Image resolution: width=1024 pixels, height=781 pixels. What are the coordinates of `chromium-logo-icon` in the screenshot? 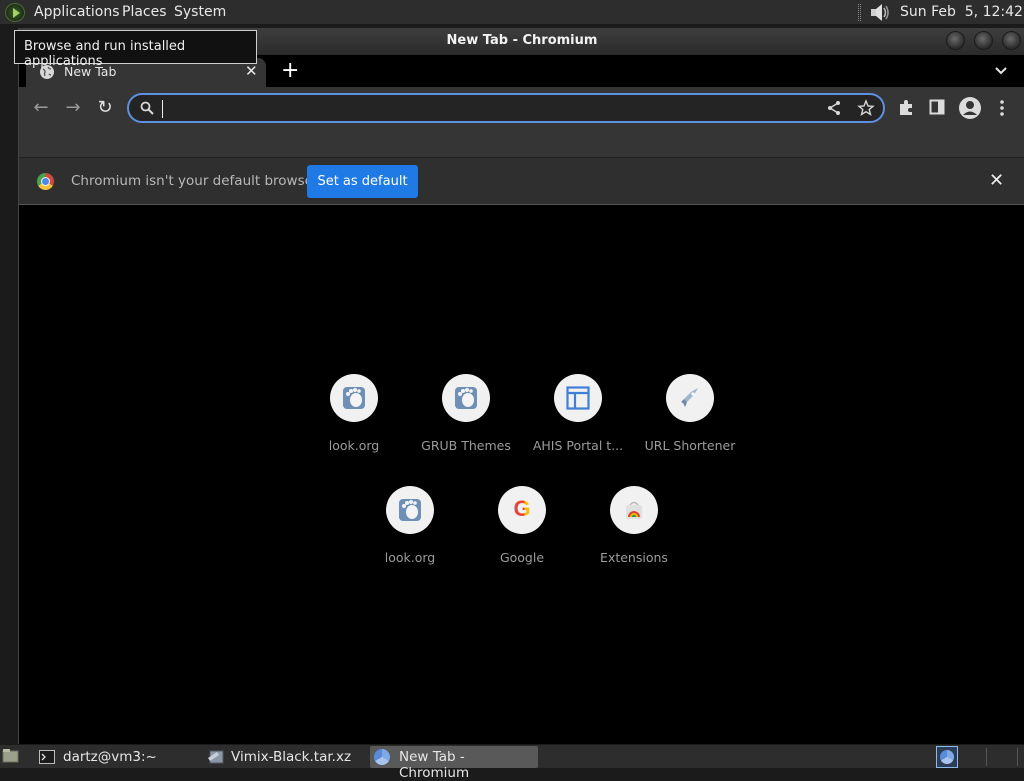 It's located at (45, 181).